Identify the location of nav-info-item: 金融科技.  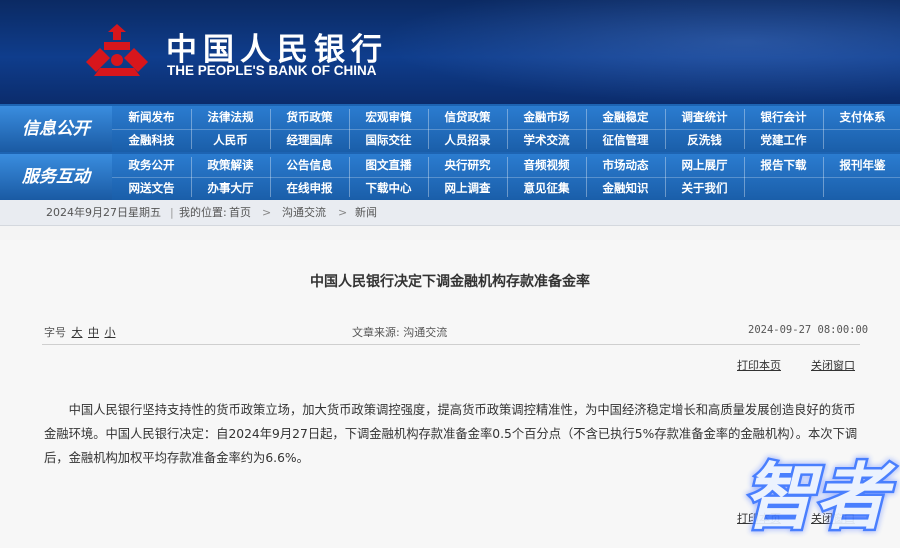
(151, 140).